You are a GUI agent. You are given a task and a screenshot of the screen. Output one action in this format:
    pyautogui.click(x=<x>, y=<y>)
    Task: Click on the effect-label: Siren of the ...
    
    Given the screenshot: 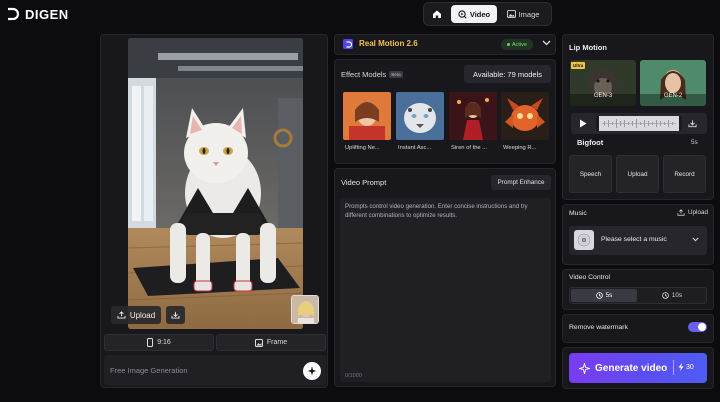 What is the action you would take?
    pyautogui.click(x=469, y=148)
    